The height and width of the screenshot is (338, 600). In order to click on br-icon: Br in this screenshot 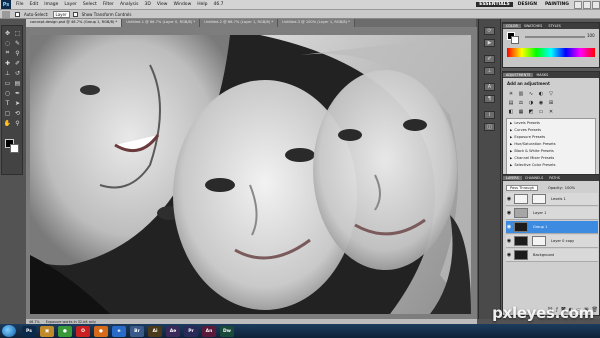, I will do `click(137, 331)`.